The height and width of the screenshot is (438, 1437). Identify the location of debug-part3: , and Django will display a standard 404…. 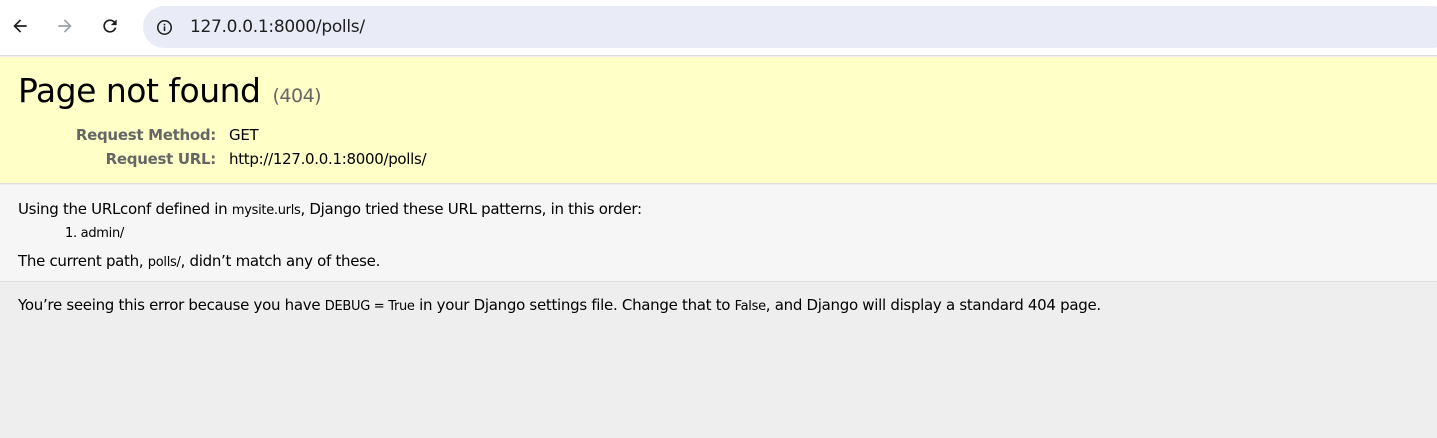
(933, 305).